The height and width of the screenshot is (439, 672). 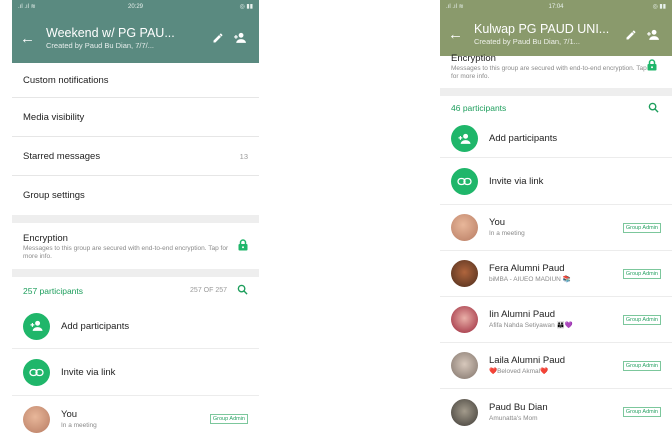 What do you see at coordinates (54, 195) in the screenshot?
I see `group-settings-label: Group settings` at bounding box center [54, 195].